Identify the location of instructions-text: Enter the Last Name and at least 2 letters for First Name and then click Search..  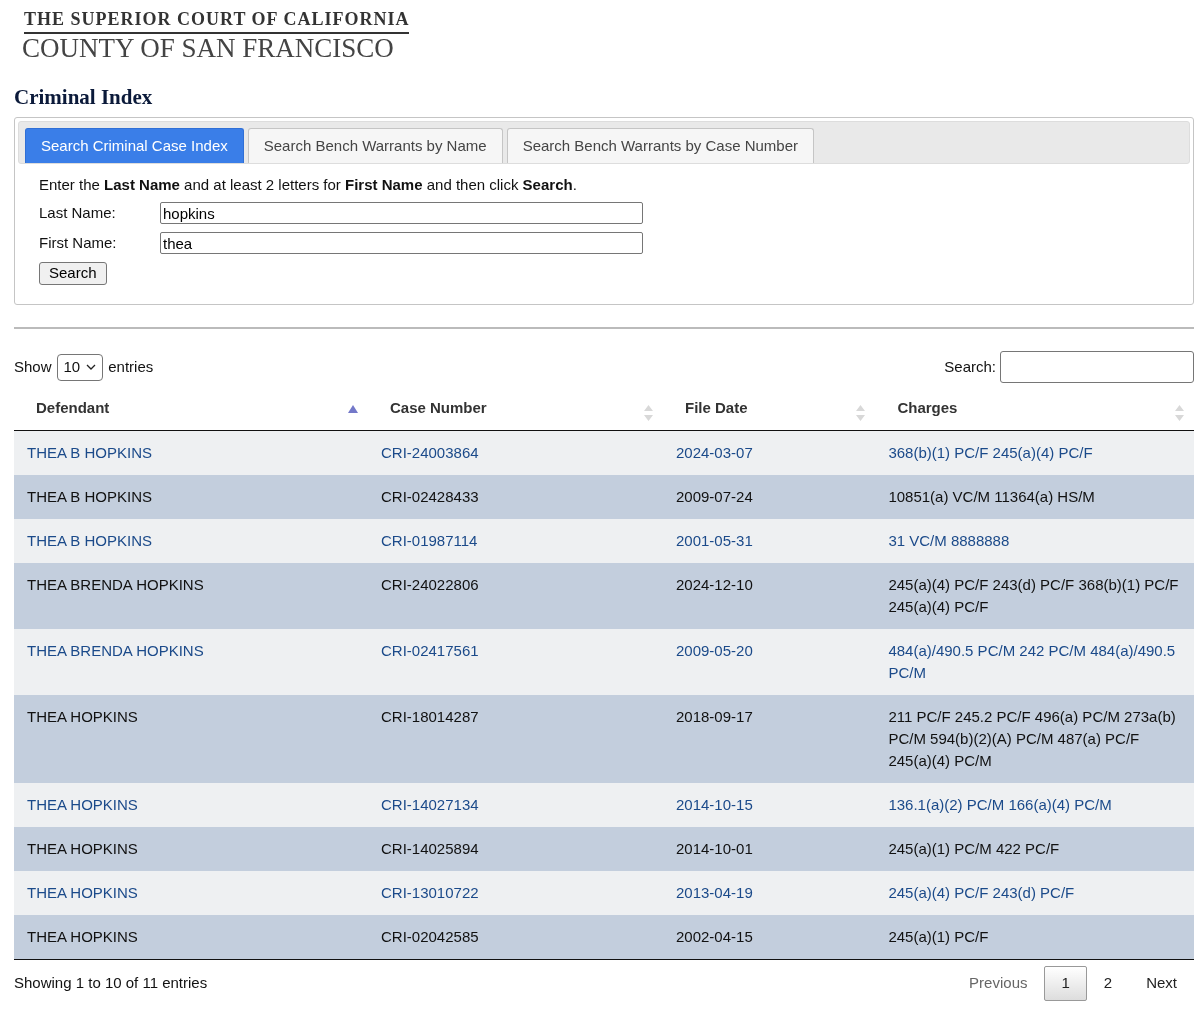
(308, 185).